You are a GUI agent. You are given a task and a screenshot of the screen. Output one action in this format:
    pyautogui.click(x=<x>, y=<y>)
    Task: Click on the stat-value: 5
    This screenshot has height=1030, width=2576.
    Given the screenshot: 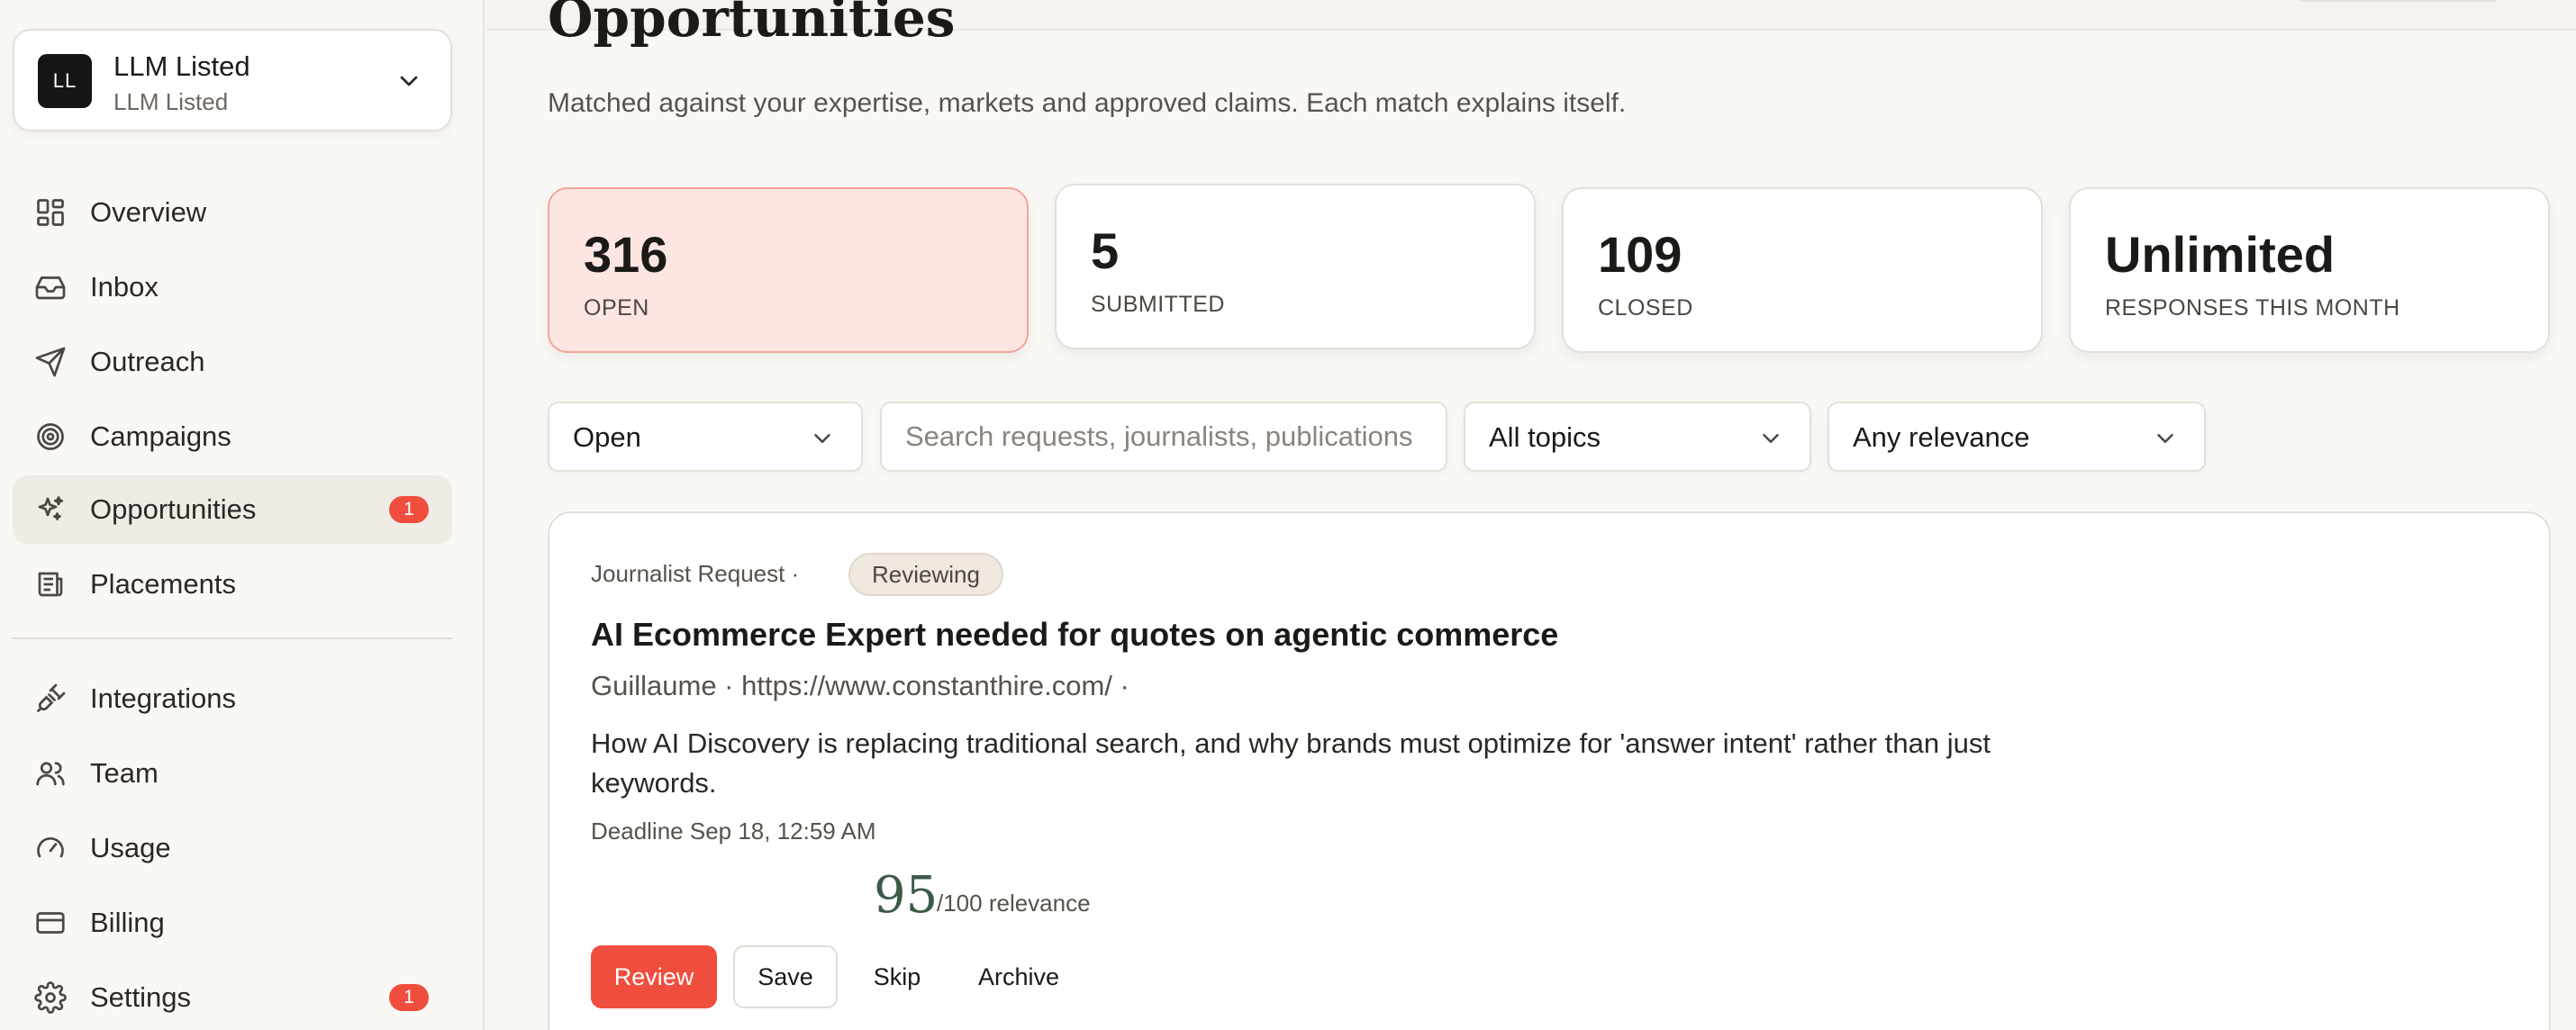 What is the action you would take?
    pyautogui.click(x=1105, y=250)
    